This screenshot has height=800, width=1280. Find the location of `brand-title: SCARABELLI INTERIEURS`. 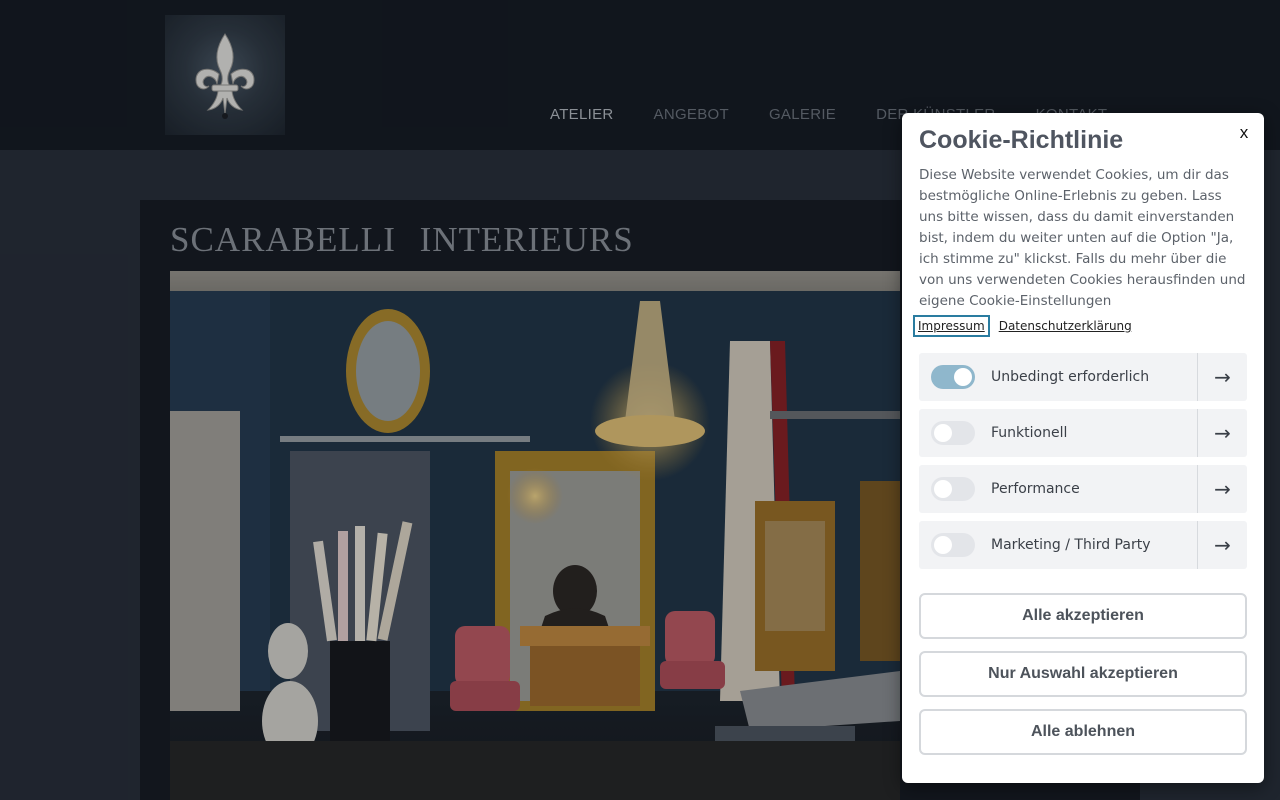

brand-title: SCARABELLI INTERIEURS is located at coordinates (402, 239).